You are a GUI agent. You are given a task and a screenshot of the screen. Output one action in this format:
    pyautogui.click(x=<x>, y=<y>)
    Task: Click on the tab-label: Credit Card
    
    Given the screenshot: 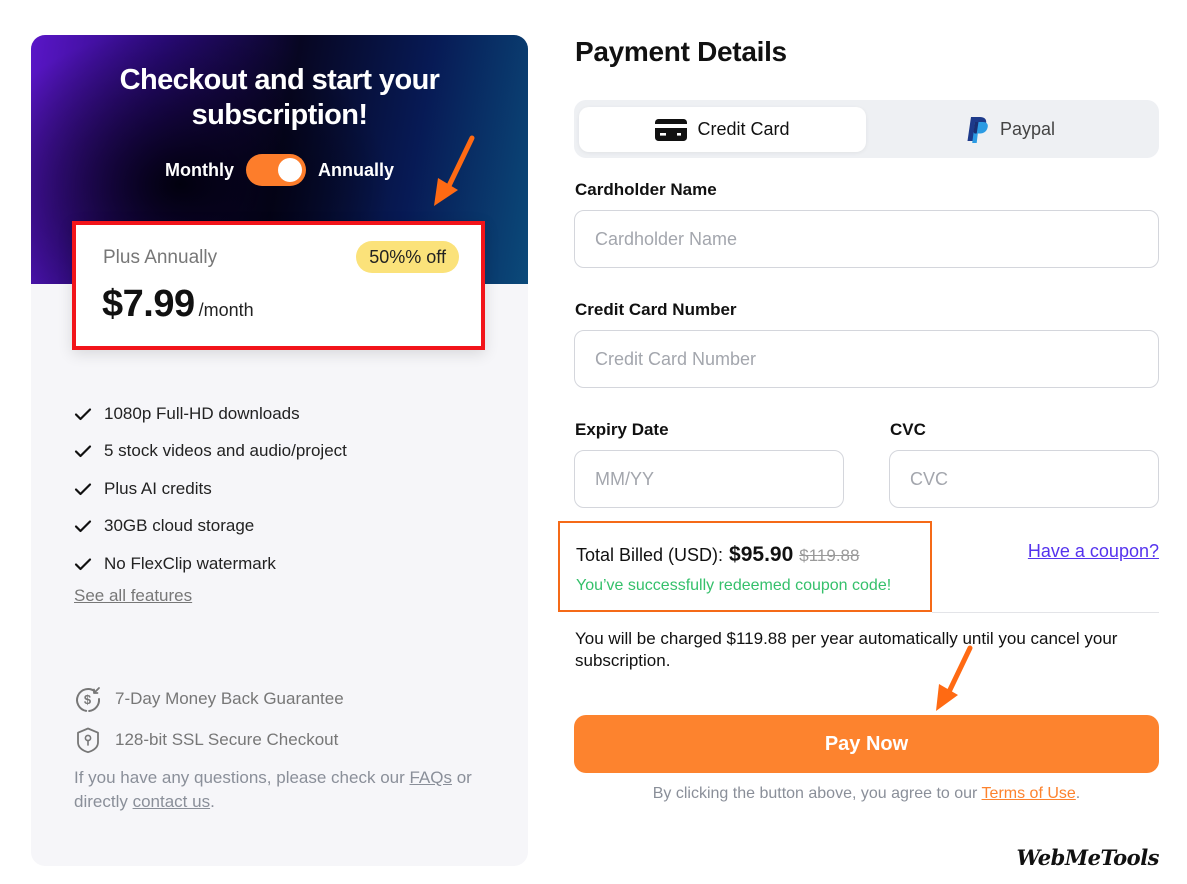 What is the action you would take?
    pyautogui.click(x=743, y=129)
    